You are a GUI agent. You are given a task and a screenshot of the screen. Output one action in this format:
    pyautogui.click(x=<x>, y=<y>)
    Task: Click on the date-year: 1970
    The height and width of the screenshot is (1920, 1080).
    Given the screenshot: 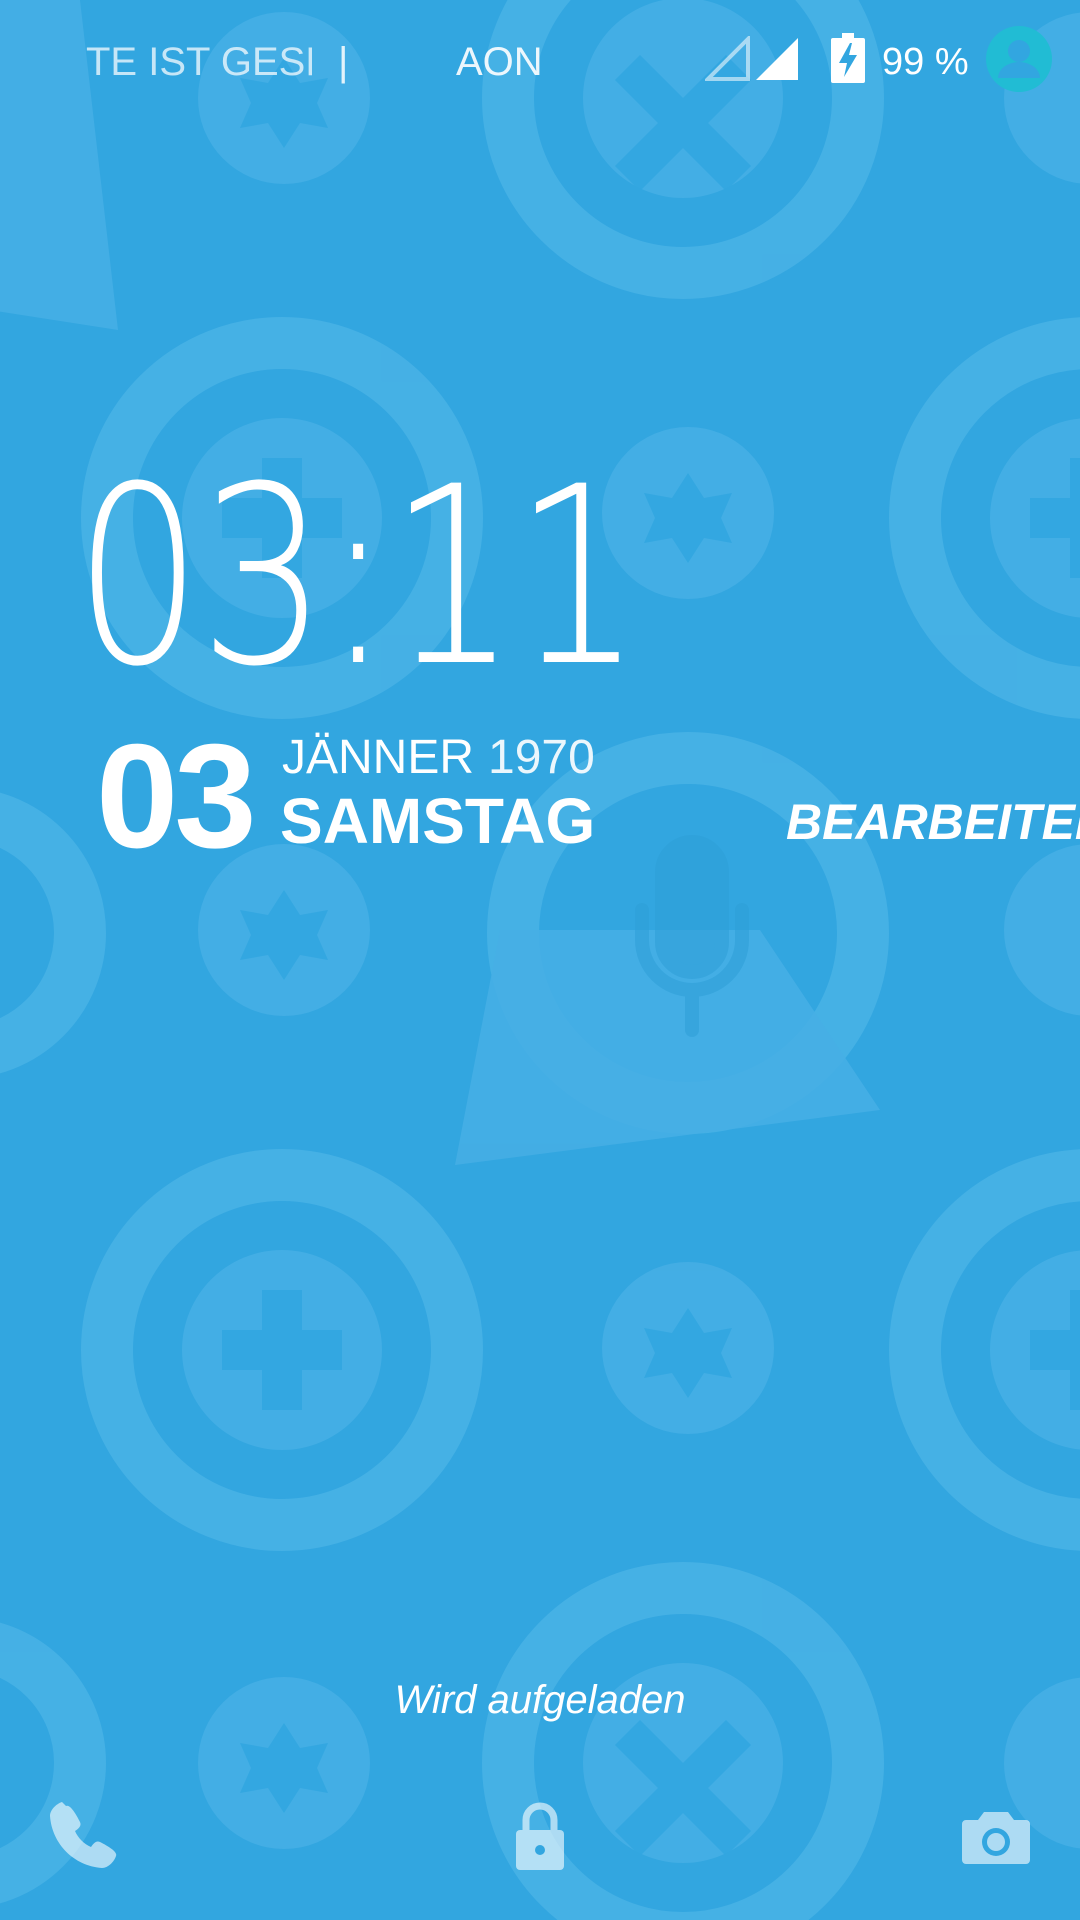 What is the action you would take?
    pyautogui.click(x=541, y=757)
    